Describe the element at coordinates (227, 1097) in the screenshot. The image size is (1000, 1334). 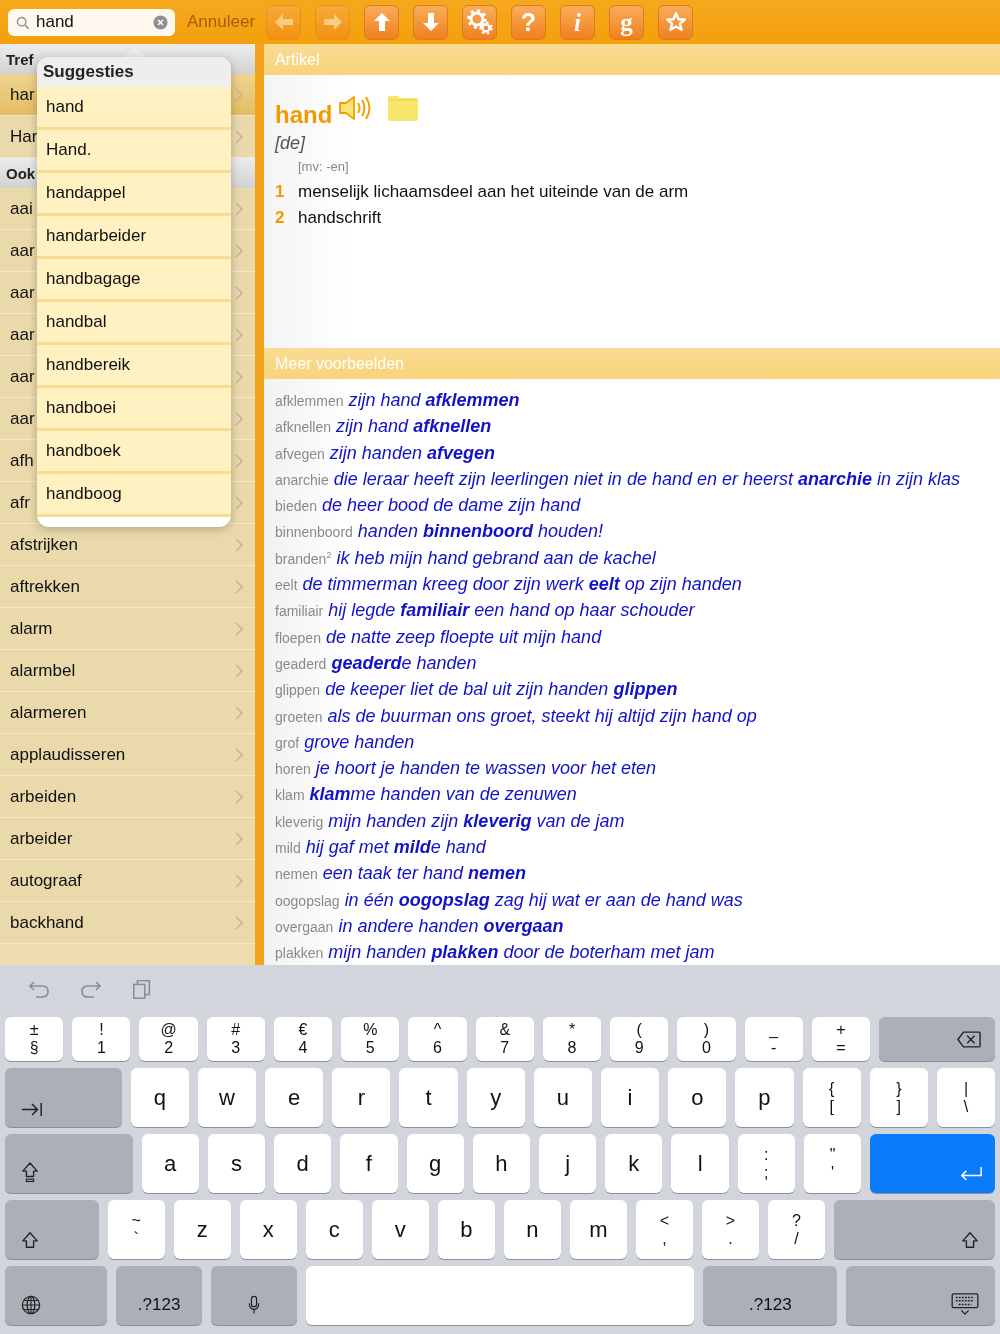
I see `keyboard-key: w` at that location.